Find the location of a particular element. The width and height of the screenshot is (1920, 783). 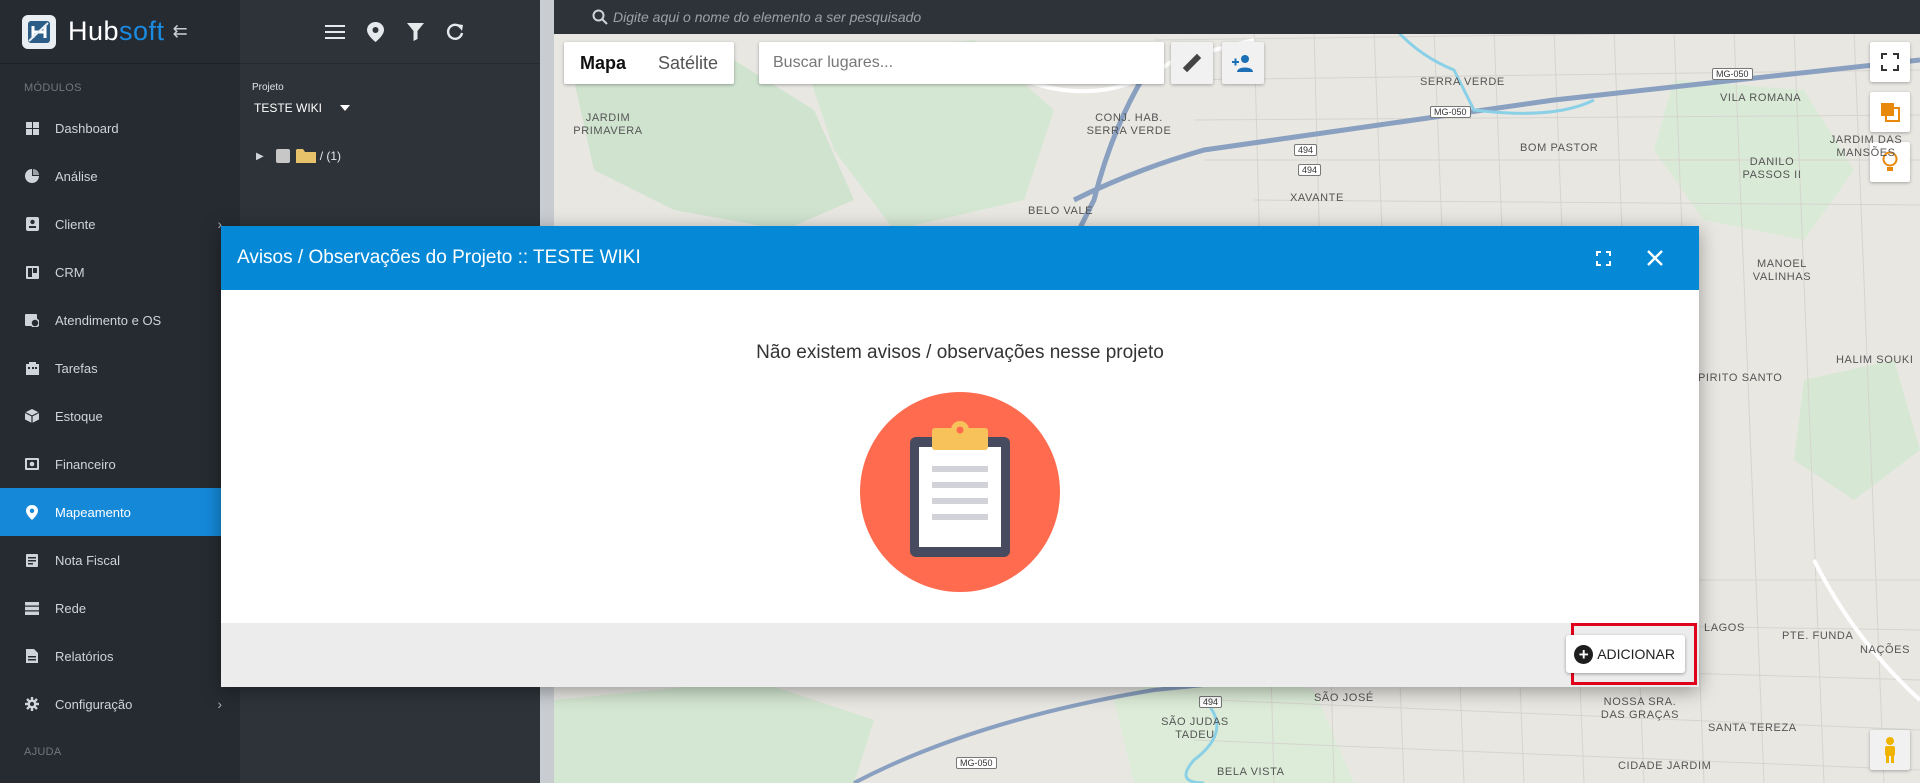

close-icon is located at coordinates (1655, 258).